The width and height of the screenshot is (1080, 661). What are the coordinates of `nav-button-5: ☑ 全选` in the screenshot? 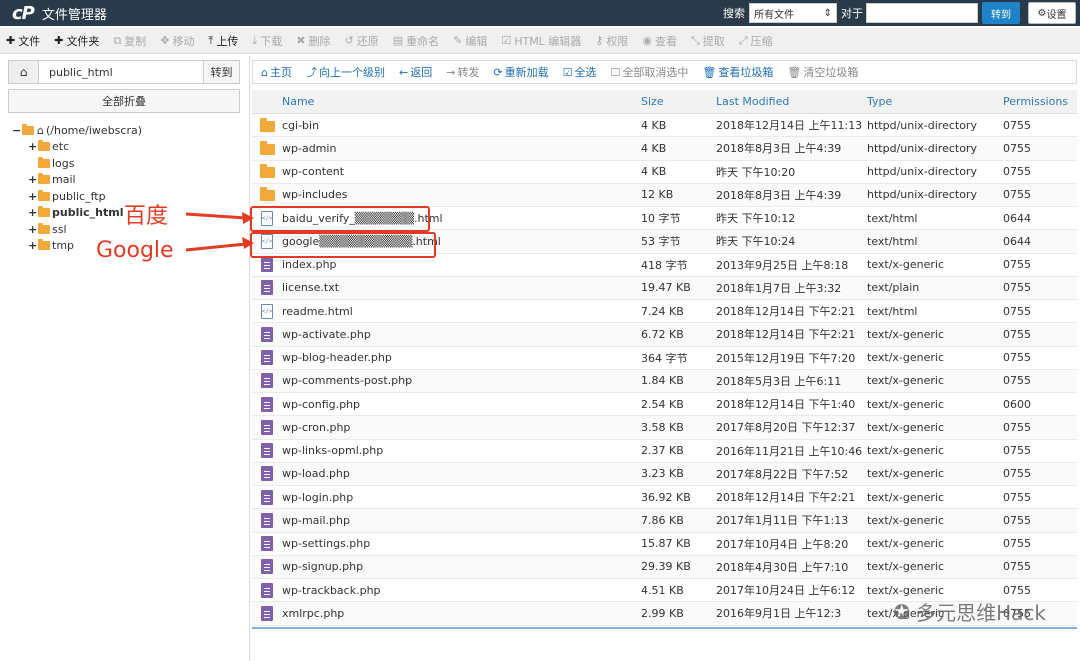 It's located at (580, 72).